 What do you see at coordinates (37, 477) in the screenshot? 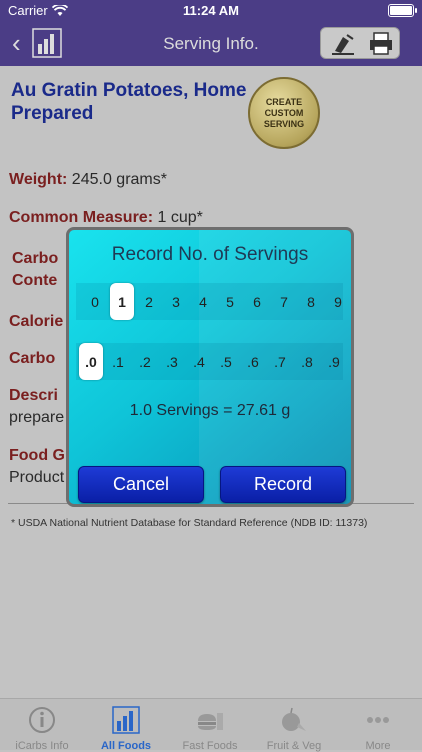
I see `food-group-value: Product` at bounding box center [37, 477].